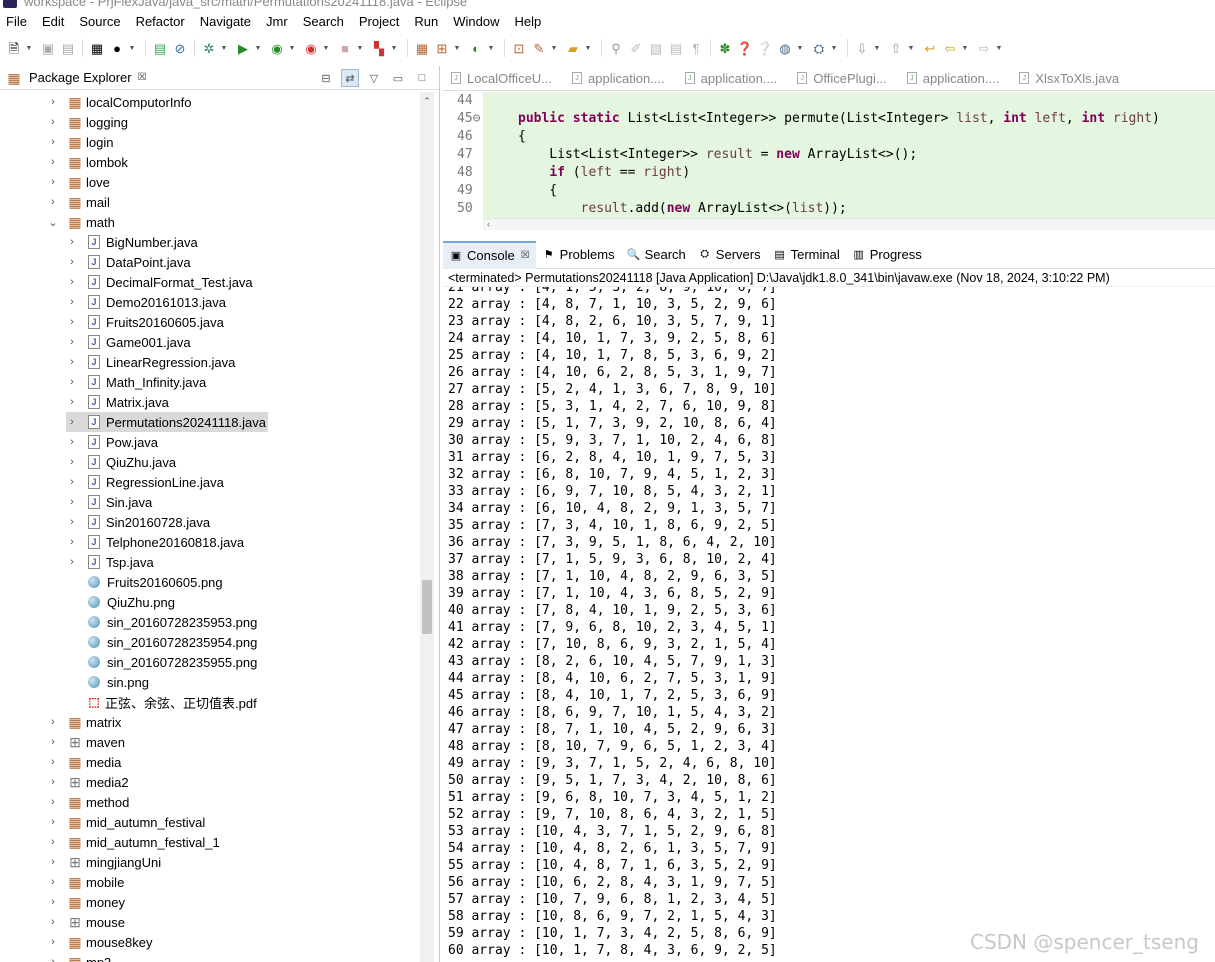 This screenshot has height=962, width=1215. I want to click on file-tree-item: › J Tsp.java, so click(111, 562).